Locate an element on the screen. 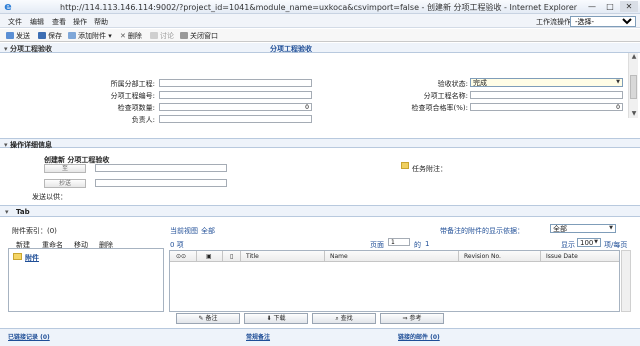 This screenshot has height=346, width=640. tab-label: Tab is located at coordinates (23, 212).